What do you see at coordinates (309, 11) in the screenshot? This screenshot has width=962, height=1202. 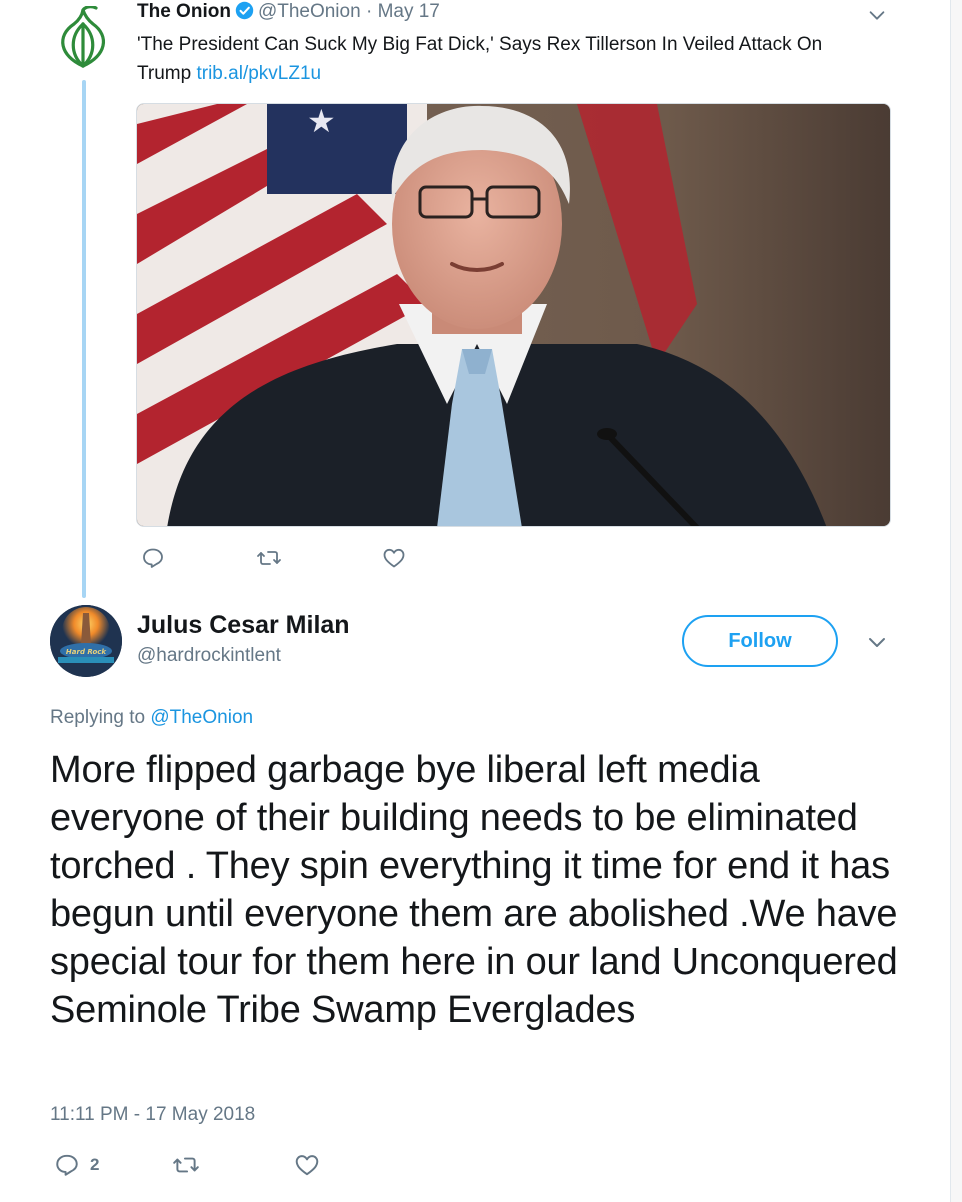 I see `author-handle: @TheOnion` at bounding box center [309, 11].